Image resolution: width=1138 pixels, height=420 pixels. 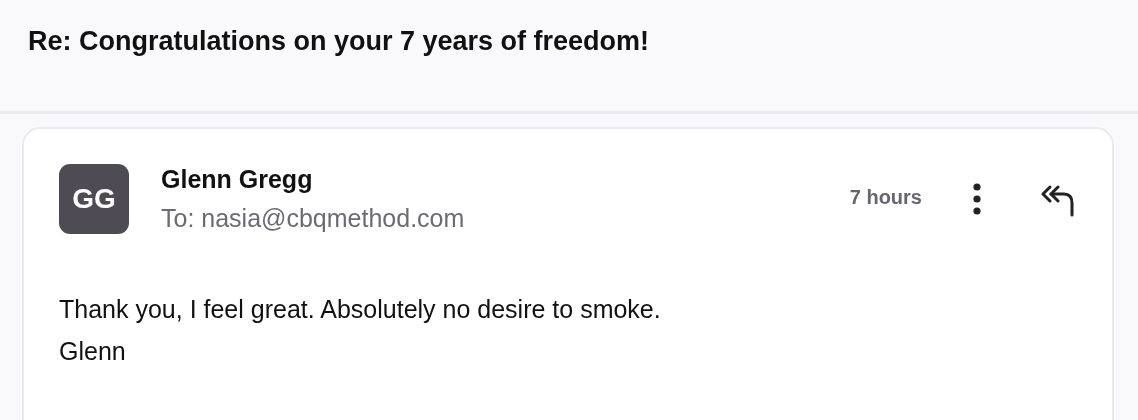 I want to click on more-options-button, so click(x=977, y=199).